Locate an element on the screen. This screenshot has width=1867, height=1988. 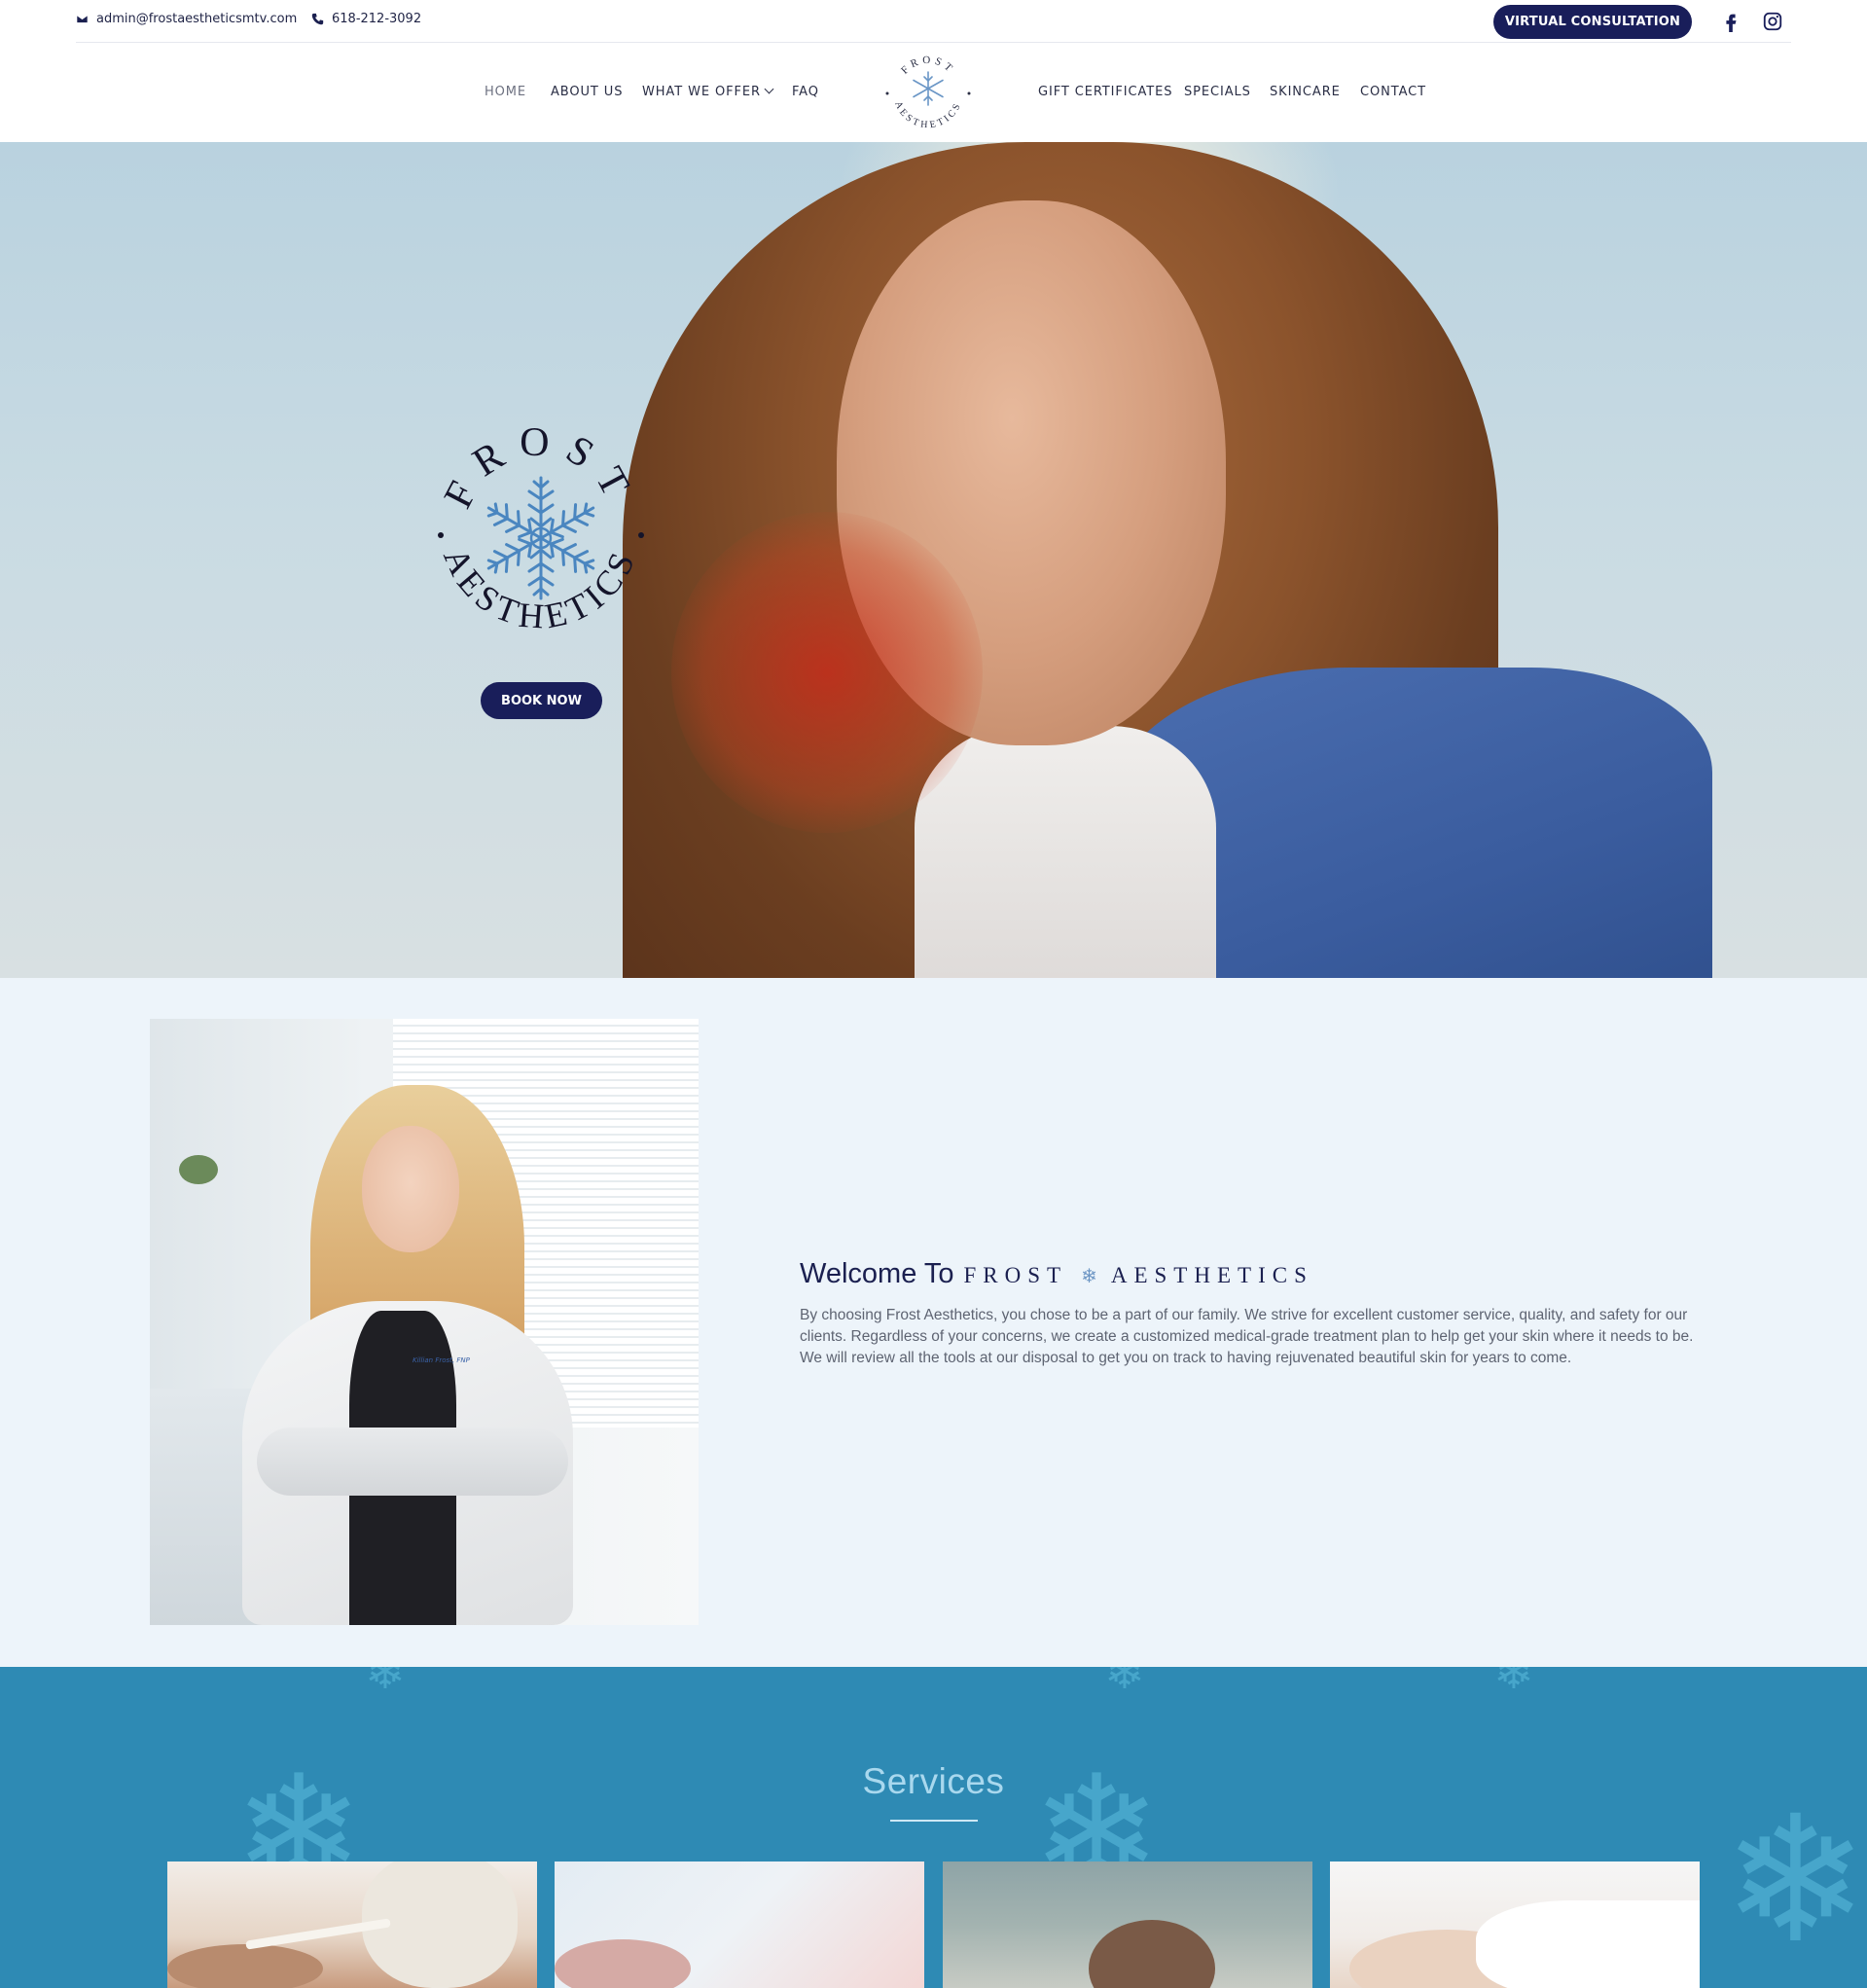
instagram-icon is located at coordinates (1772, 21).